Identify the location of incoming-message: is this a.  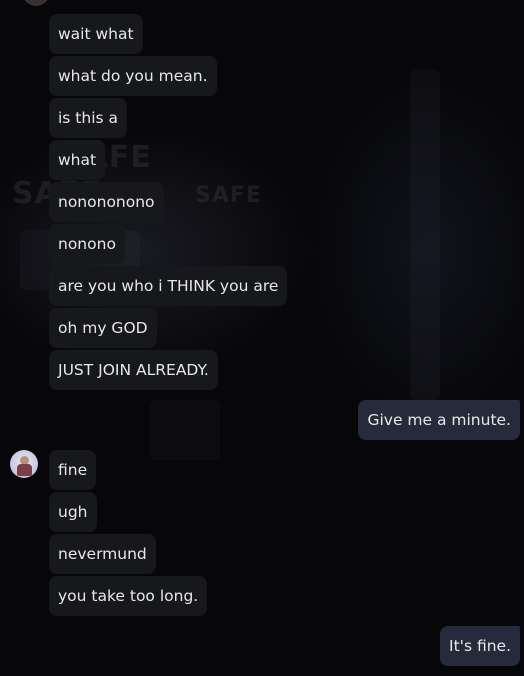
(88, 118).